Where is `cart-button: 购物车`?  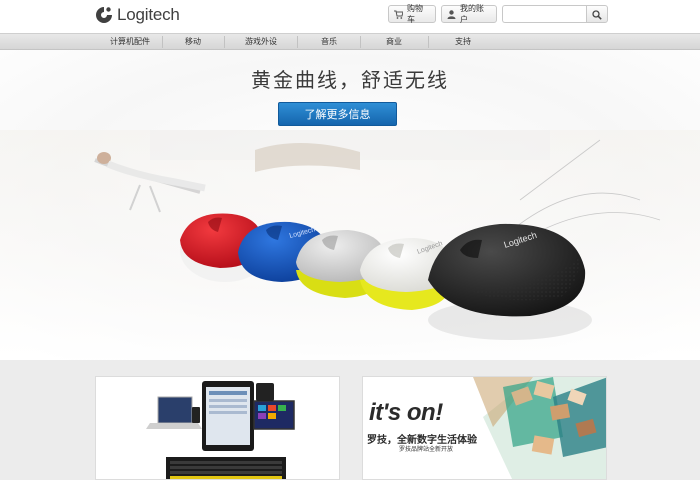
cart-button: 购物车 is located at coordinates (412, 14).